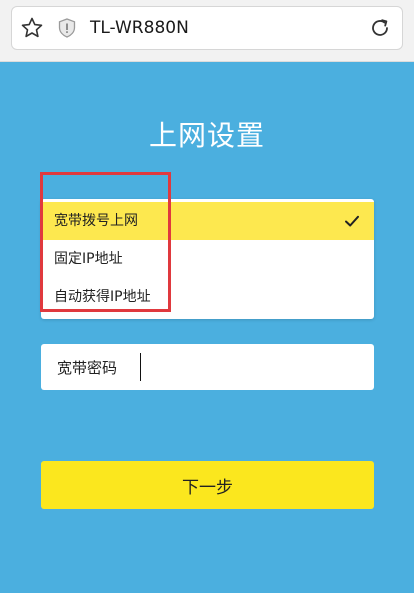 The width and height of the screenshot is (414, 593). Describe the element at coordinates (96, 221) in the screenshot. I see `option-label: 宽带拨号上网` at that location.